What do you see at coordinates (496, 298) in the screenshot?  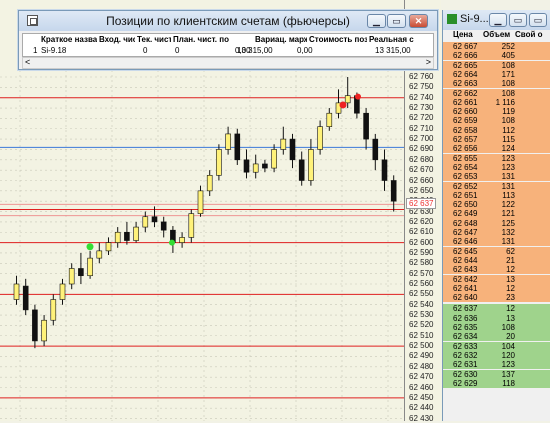 I see `ask-row: 62 640 23` at bounding box center [496, 298].